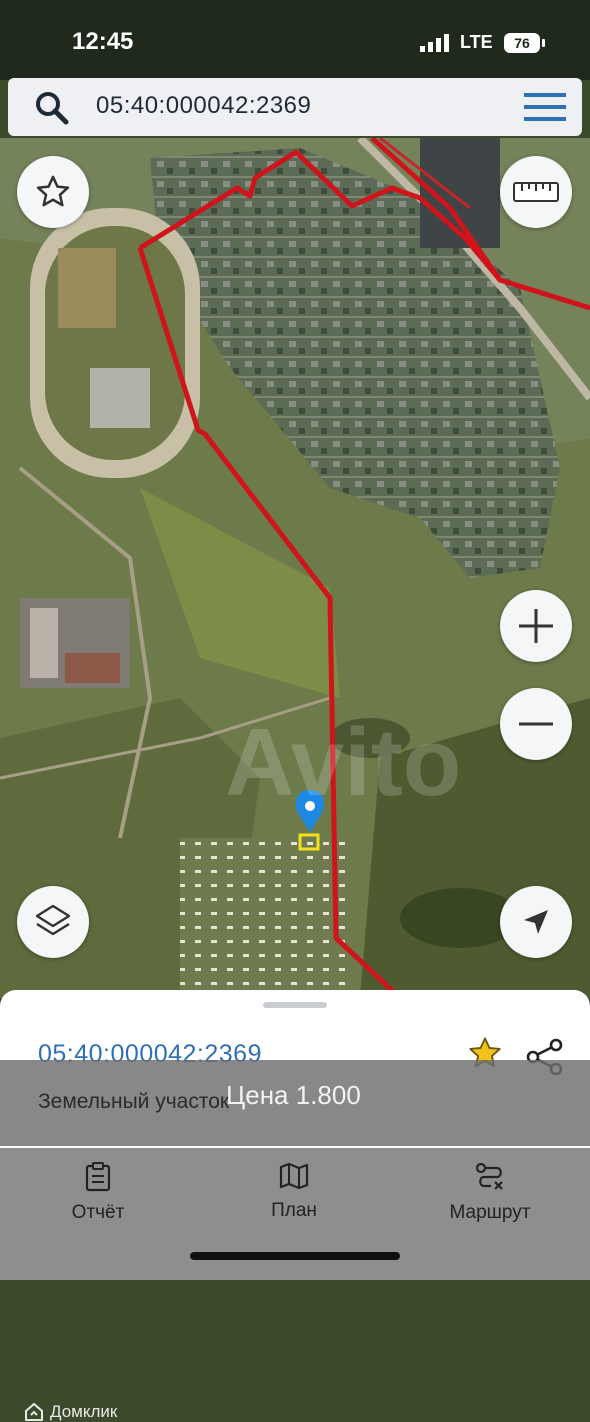 Image resolution: width=590 pixels, height=1422 pixels. What do you see at coordinates (295, 1005) in the screenshot?
I see `sheet-drag-handle` at bounding box center [295, 1005].